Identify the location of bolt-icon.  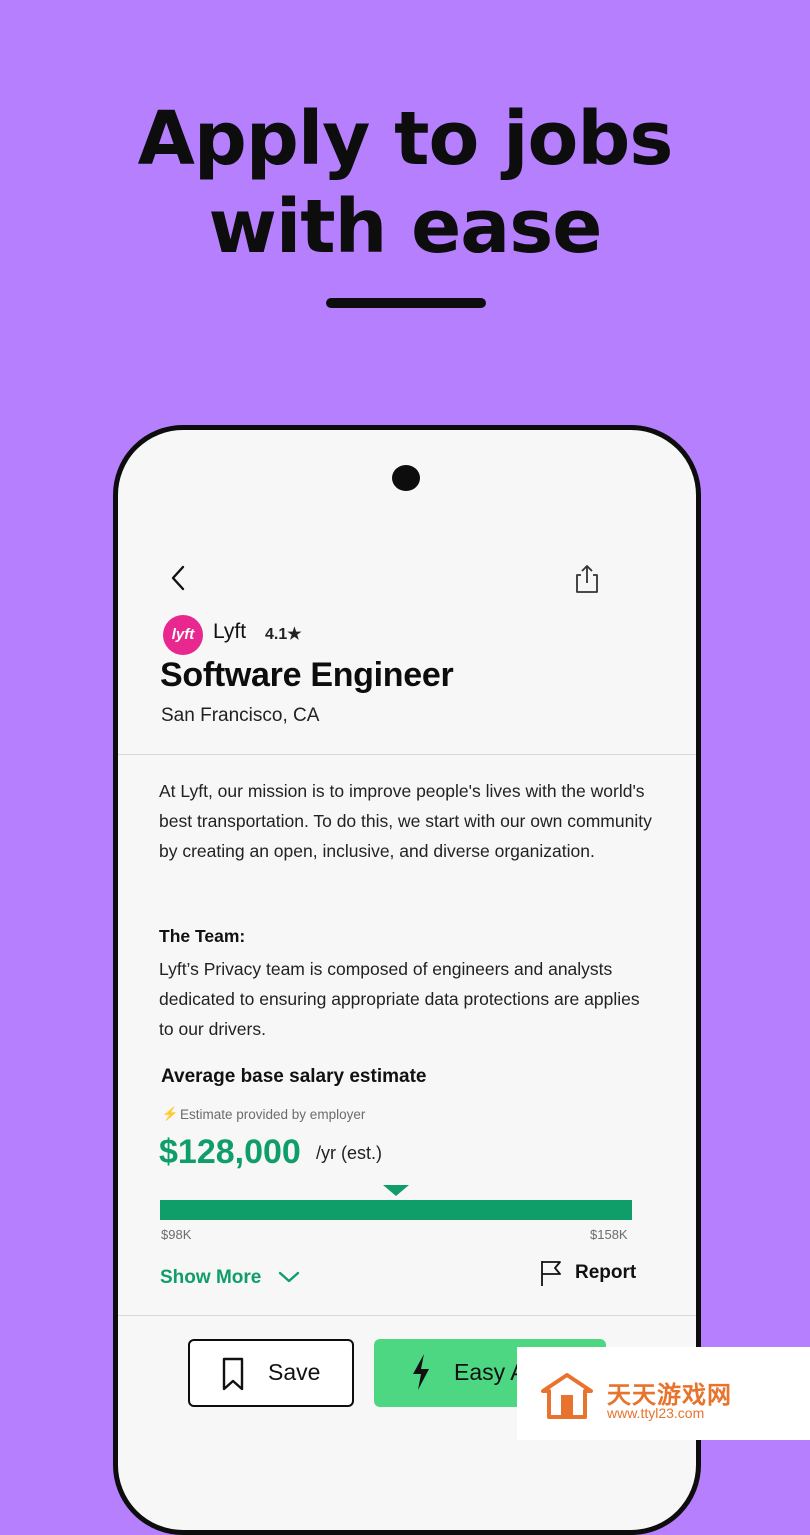
(421, 1372).